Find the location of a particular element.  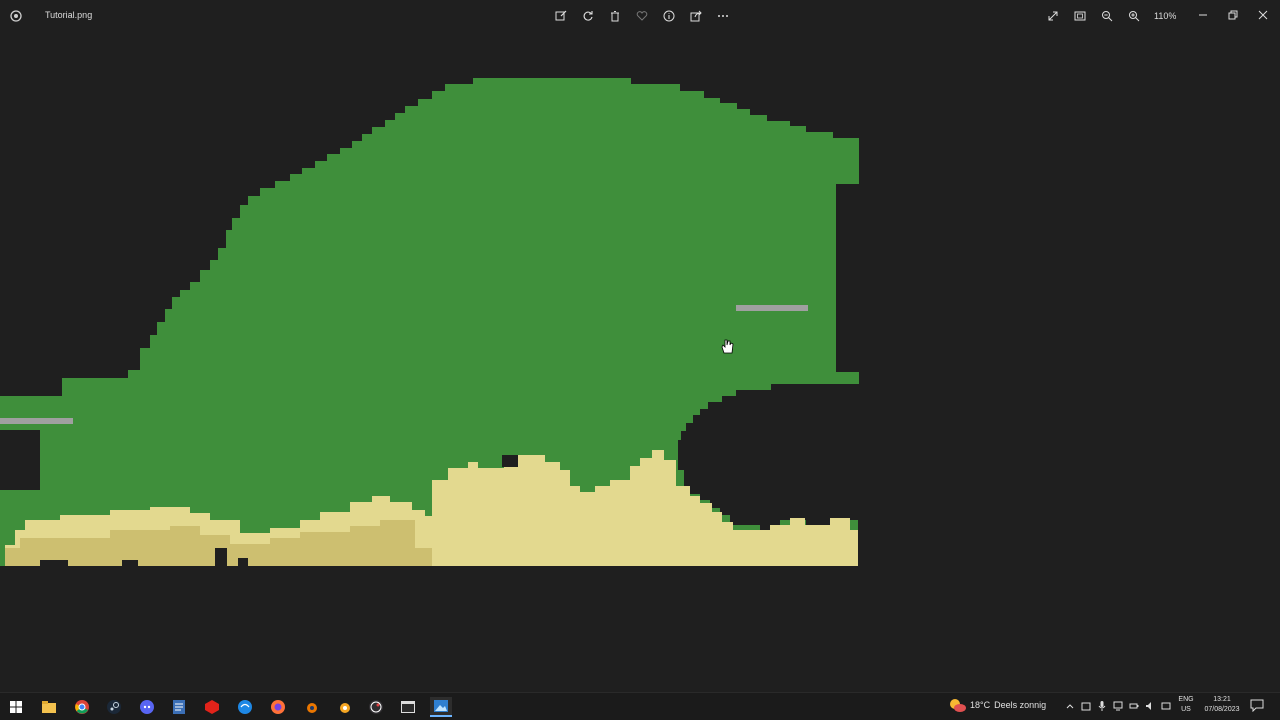

share-icon is located at coordinates (695, 16).